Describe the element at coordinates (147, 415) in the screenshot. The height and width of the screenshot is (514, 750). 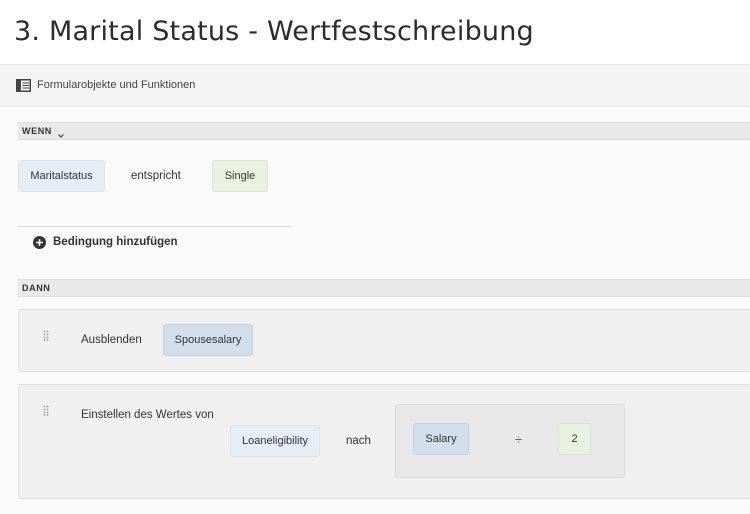
I see `action-verb: Einstellen des Wertes von` at that location.